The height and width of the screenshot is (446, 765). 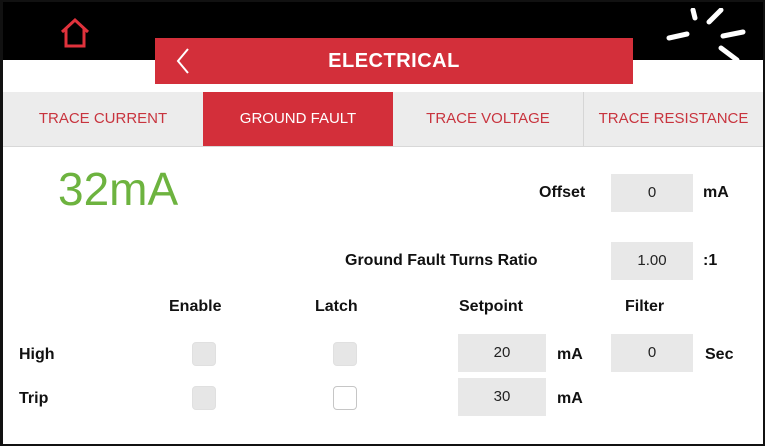 I want to click on trip-setpoint-field: 30, so click(x=502, y=397).